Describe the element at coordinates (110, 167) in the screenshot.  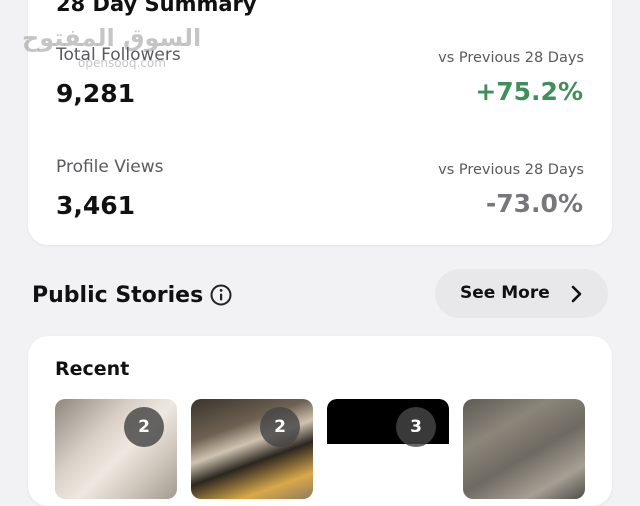
I see `profile-views-label: Profile Views` at that location.